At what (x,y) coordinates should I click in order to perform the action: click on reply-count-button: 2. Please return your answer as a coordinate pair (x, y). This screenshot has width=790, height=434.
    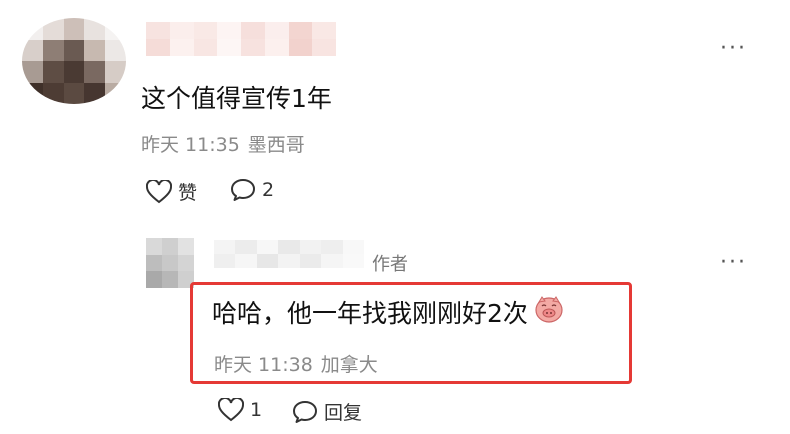
    Looking at the image, I should click on (252, 190).